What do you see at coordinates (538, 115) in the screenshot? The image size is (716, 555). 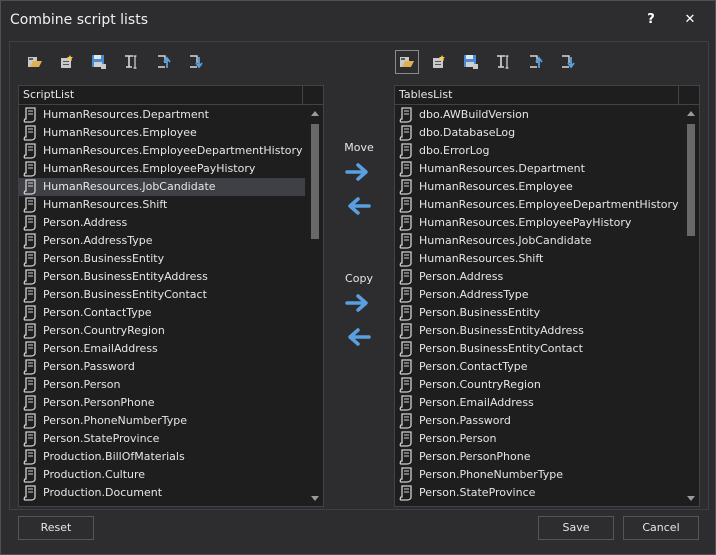 I see `list-item: dbo.AWBuildVersion` at bounding box center [538, 115].